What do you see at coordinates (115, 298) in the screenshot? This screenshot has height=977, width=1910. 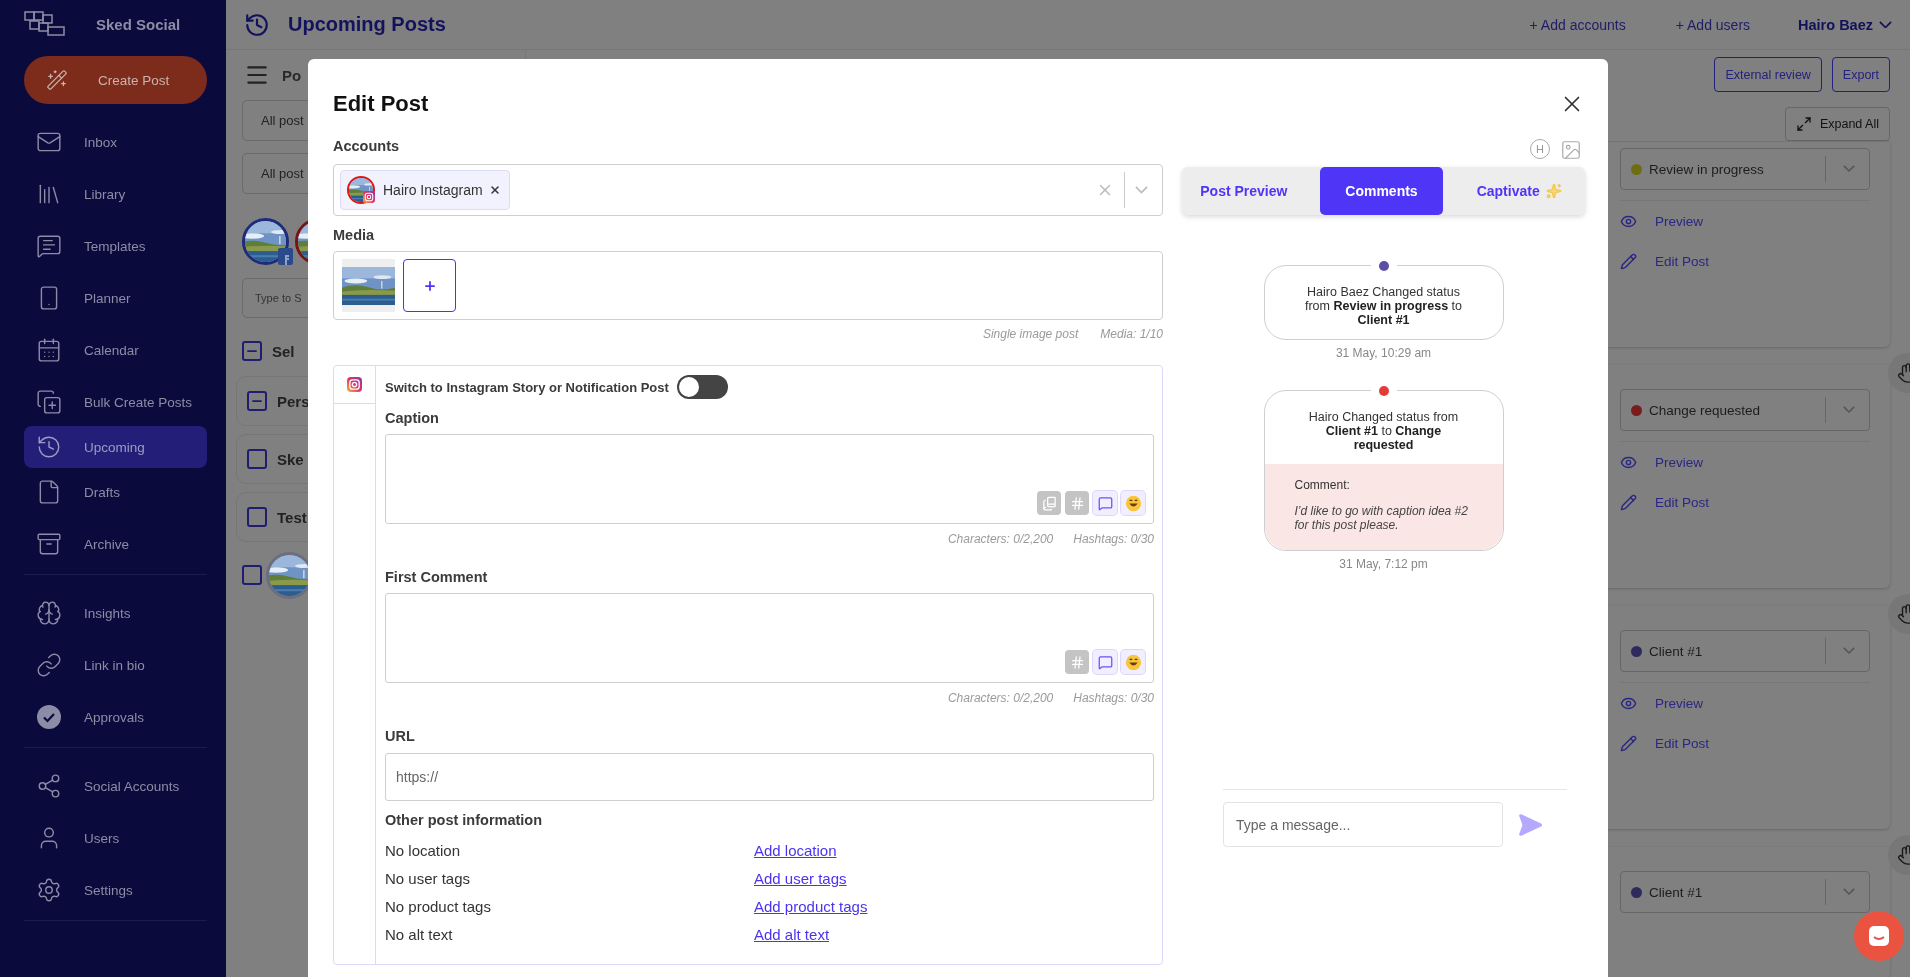 I see `sidebar-item: Planner` at bounding box center [115, 298].